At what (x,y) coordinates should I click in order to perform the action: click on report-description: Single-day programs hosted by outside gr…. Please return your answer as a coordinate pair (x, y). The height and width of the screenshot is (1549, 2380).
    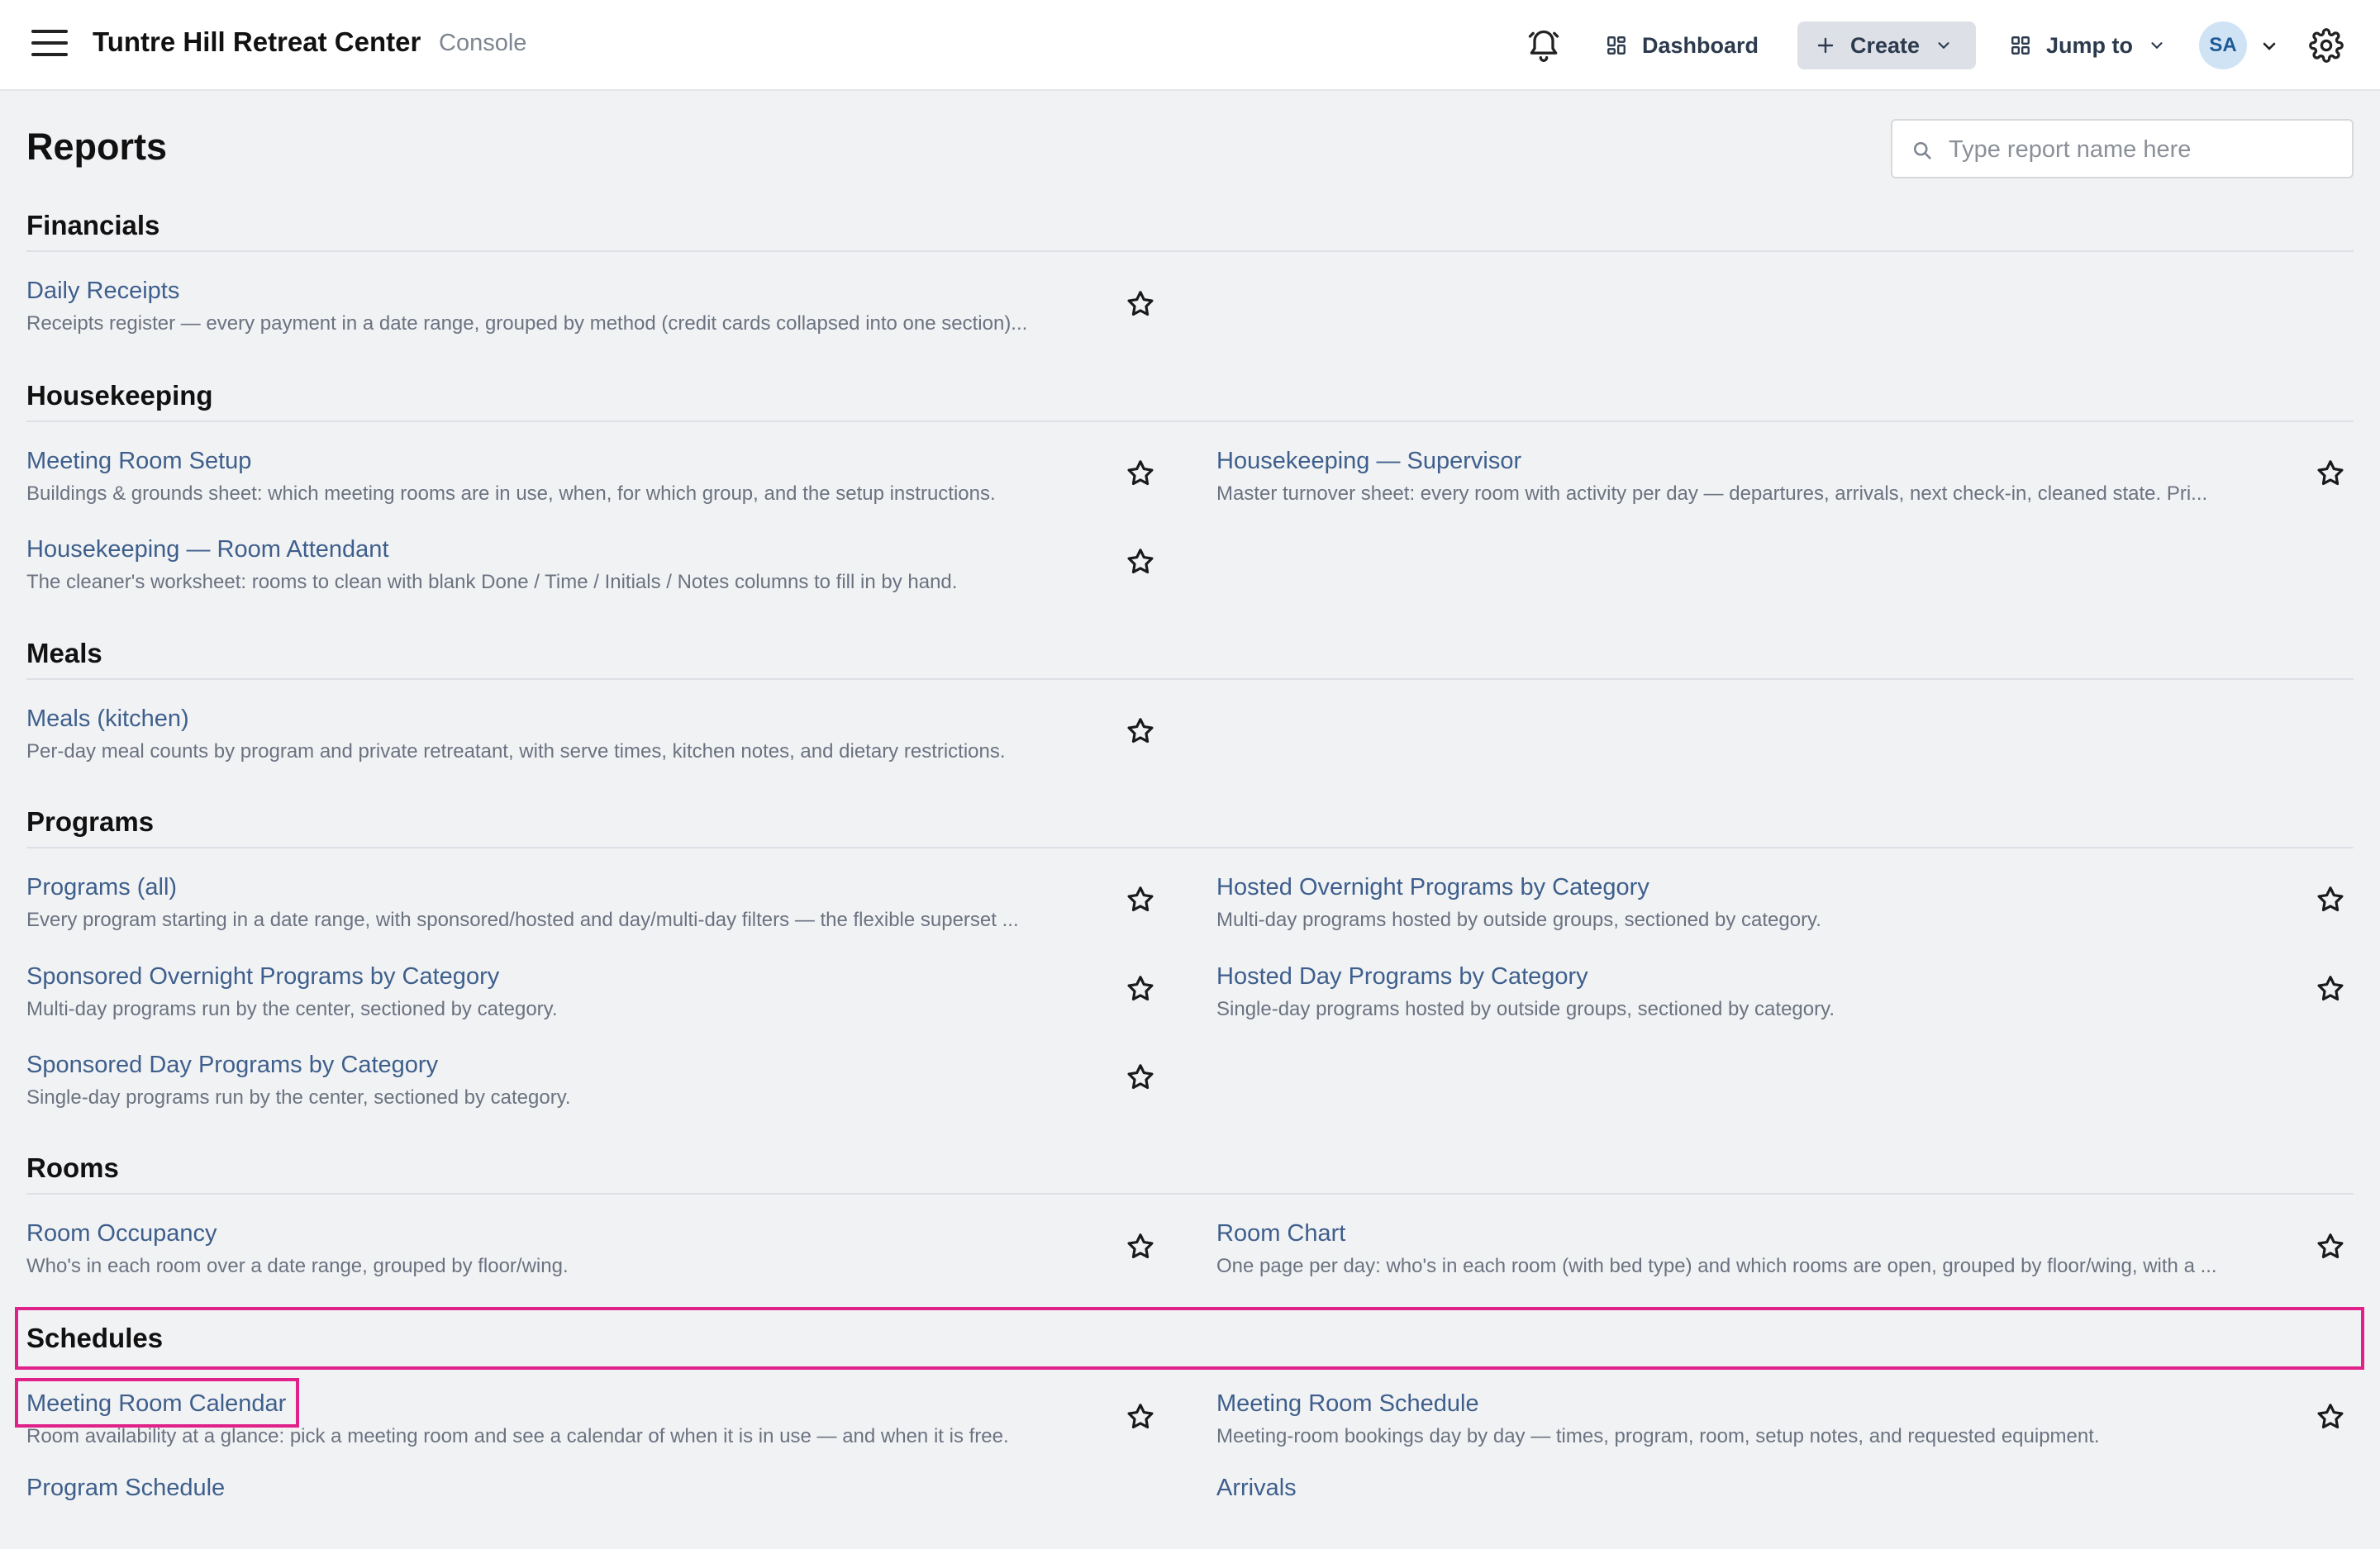
    Looking at the image, I should click on (1525, 1009).